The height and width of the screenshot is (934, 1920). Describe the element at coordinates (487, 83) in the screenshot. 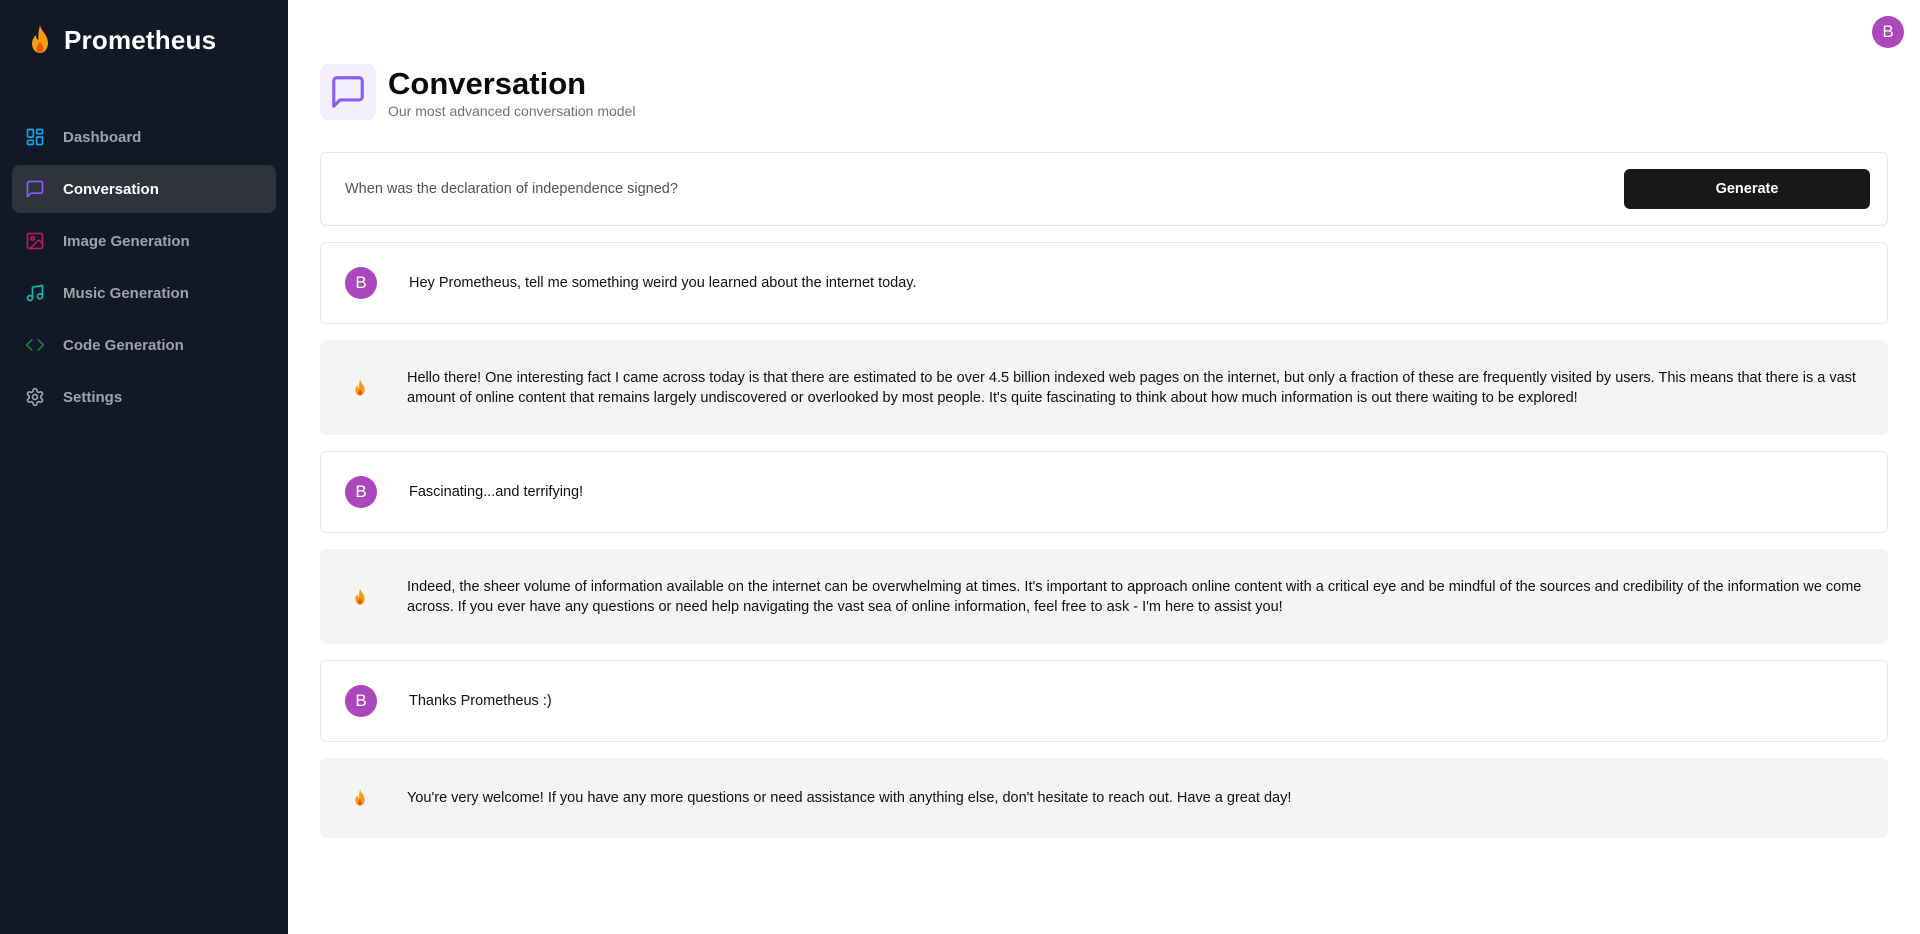

I see `page-title: Conversation` at that location.